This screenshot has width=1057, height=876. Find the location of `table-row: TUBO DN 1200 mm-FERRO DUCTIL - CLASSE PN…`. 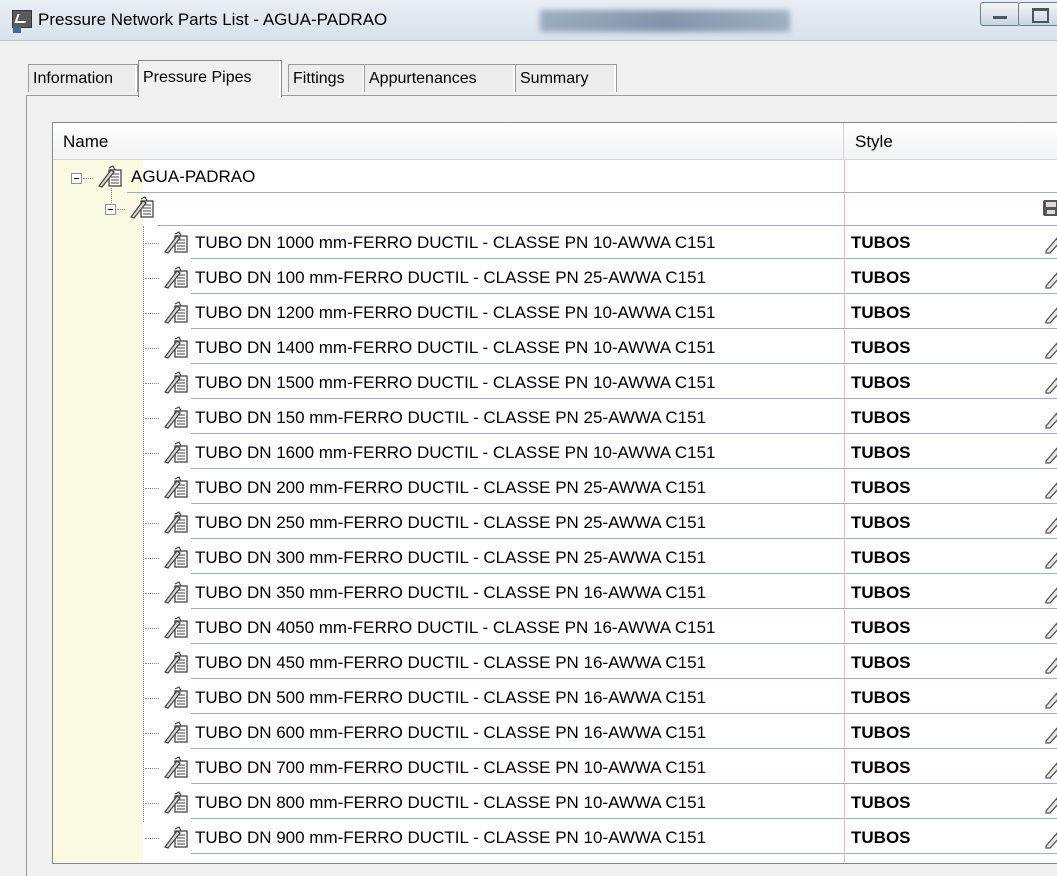

table-row: TUBO DN 1200 mm-FERRO DUCTIL - CLASSE PN… is located at coordinates (555, 312).